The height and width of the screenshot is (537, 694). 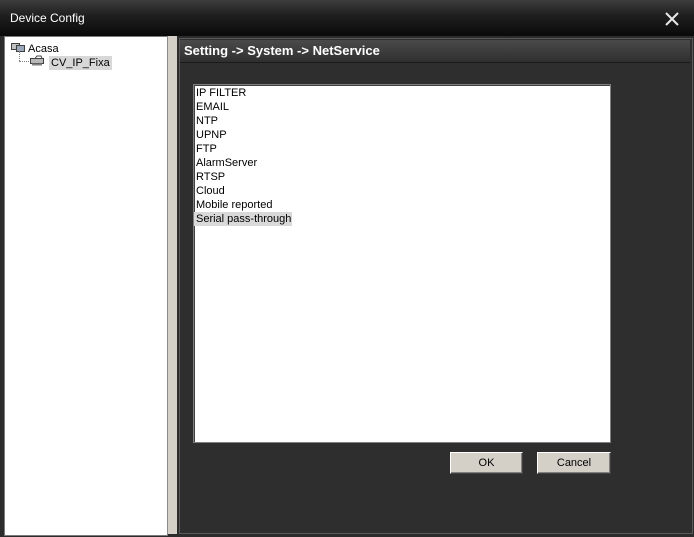 I want to click on list-item: FTP, so click(x=206, y=149).